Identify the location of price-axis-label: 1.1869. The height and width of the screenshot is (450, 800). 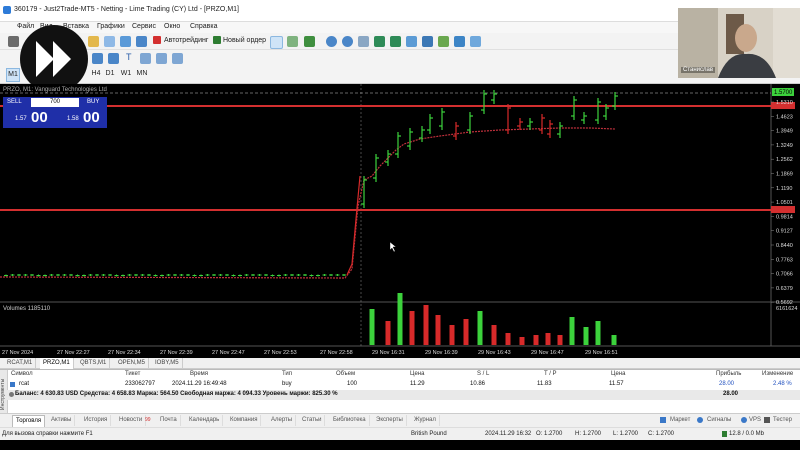
(784, 175).